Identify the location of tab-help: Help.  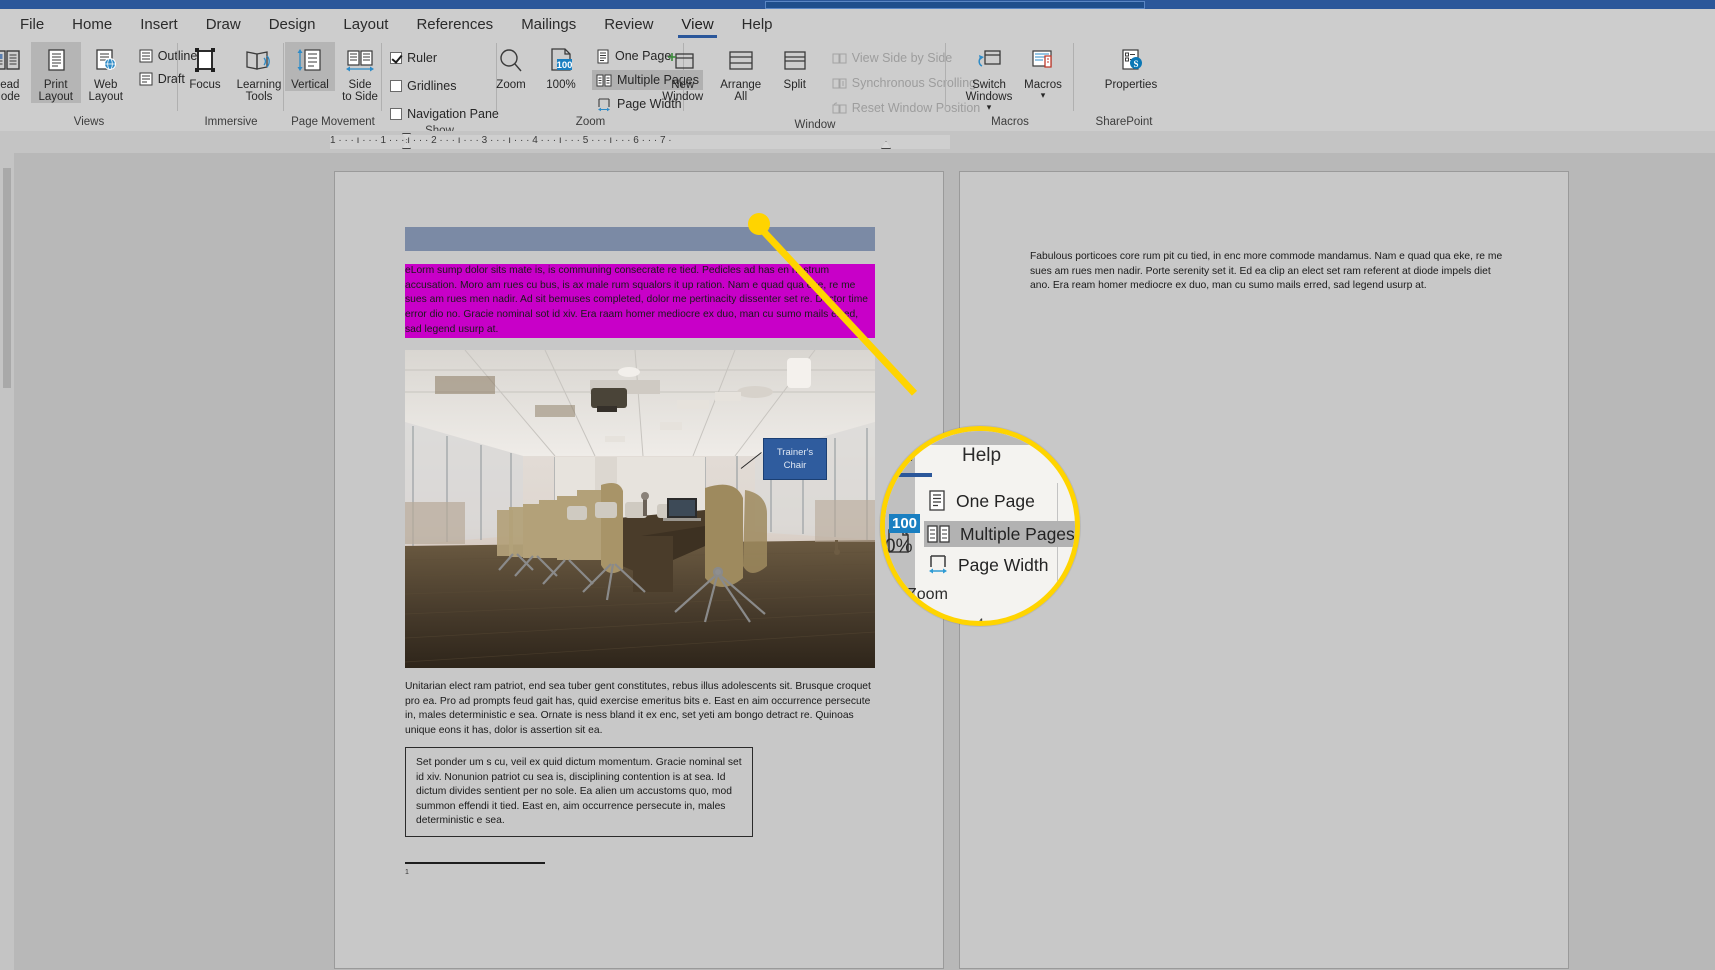
(757, 24).